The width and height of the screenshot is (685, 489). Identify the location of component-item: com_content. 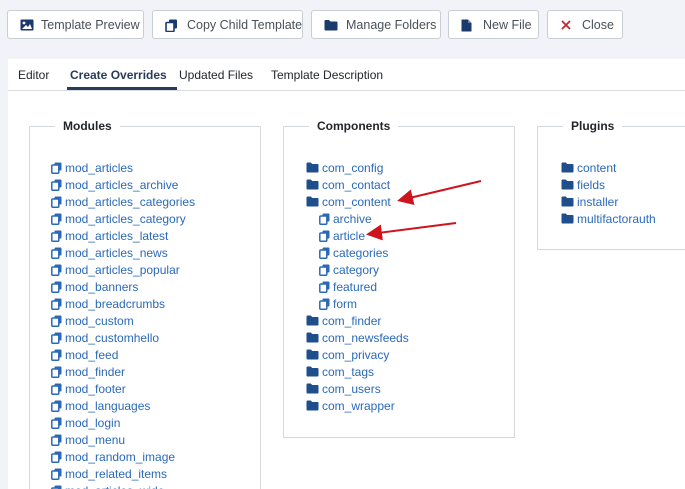
(348, 201).